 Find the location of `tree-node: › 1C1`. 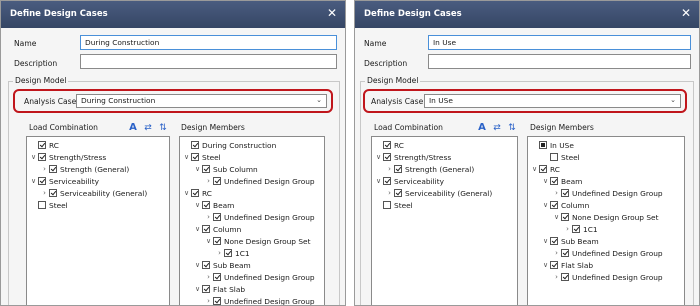

tree-node: › 1C1 is located at coordinates (232, 253).